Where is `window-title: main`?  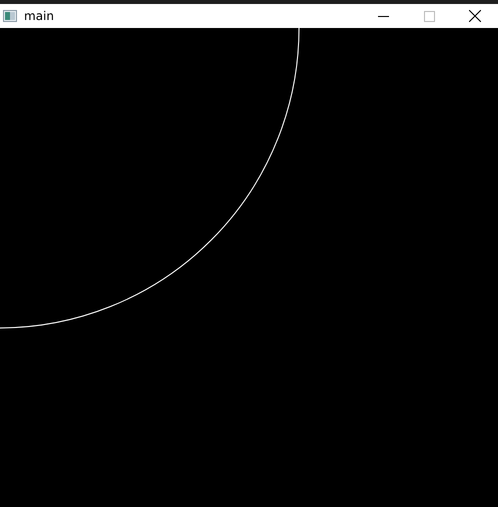 window-title: main is located at coordinates (39, 16).